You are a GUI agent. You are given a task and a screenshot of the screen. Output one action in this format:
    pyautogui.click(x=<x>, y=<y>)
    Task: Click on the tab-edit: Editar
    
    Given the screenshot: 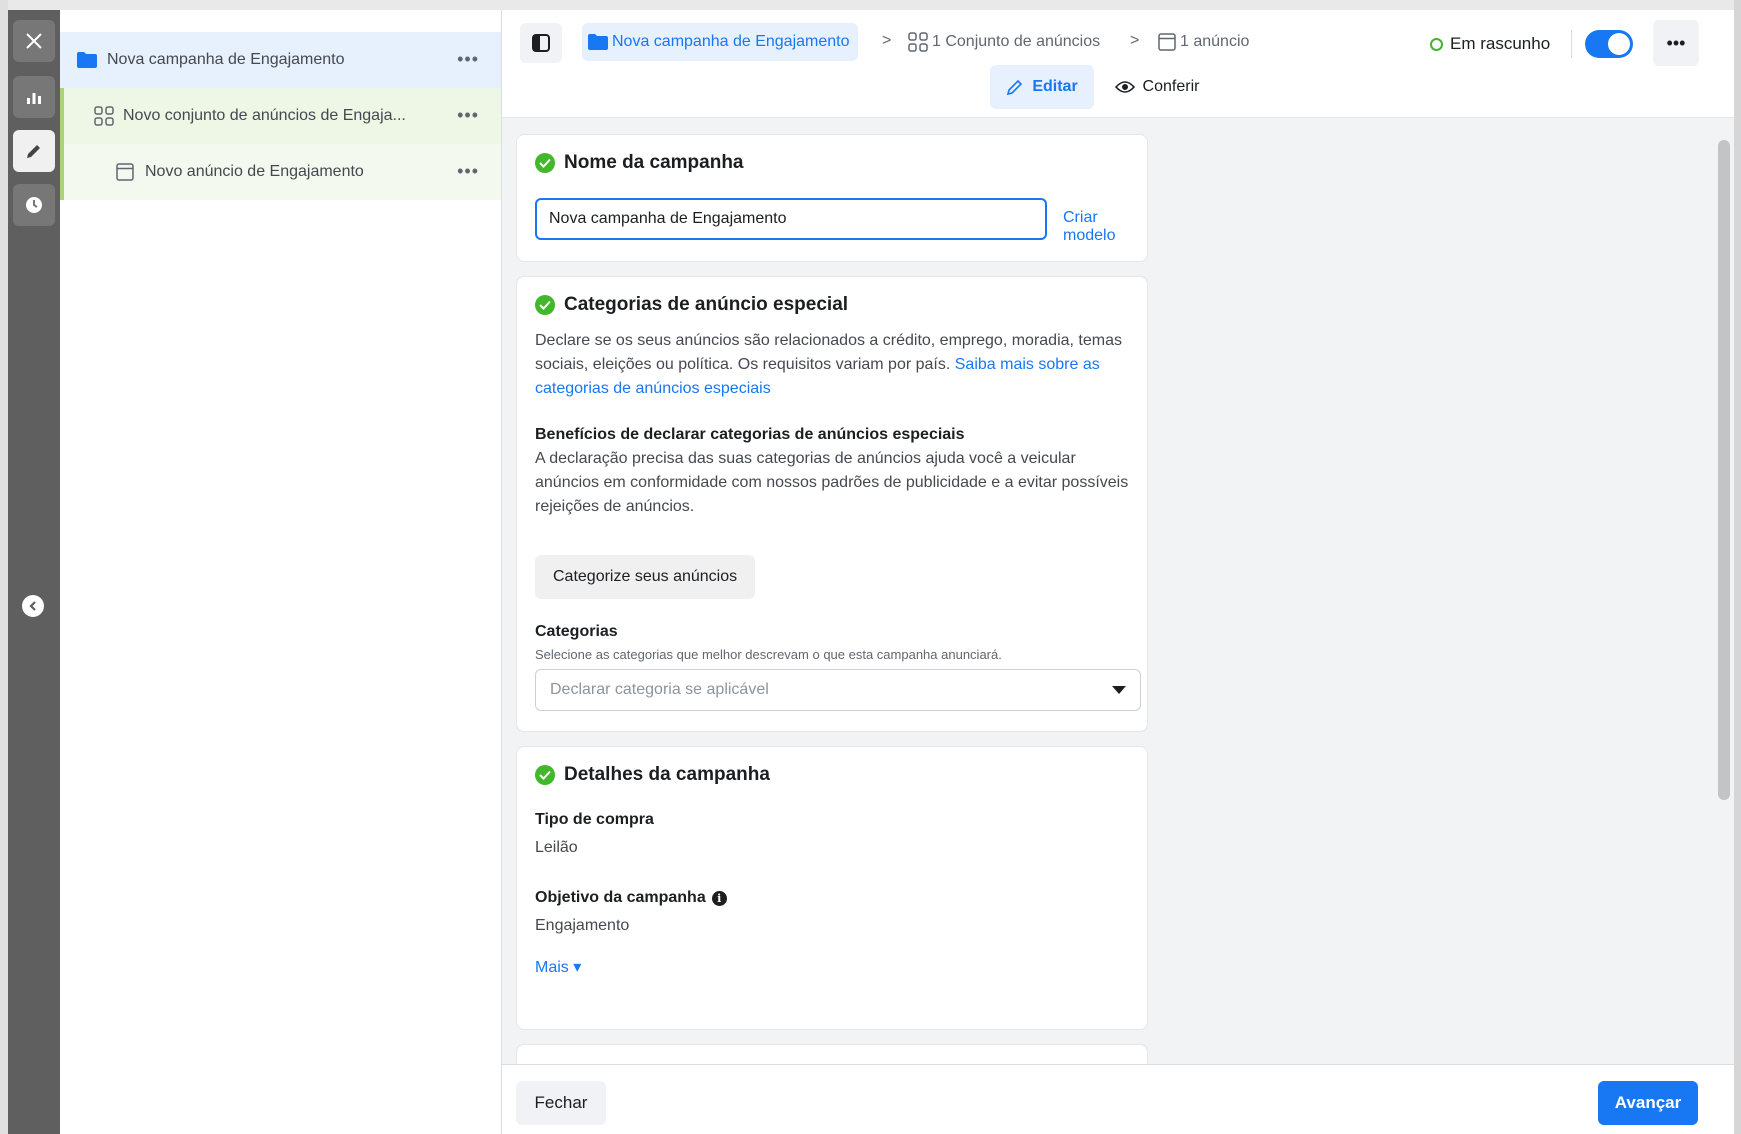 What is the action you would take?
    pyautogui.click(x=1042, y=87)
    